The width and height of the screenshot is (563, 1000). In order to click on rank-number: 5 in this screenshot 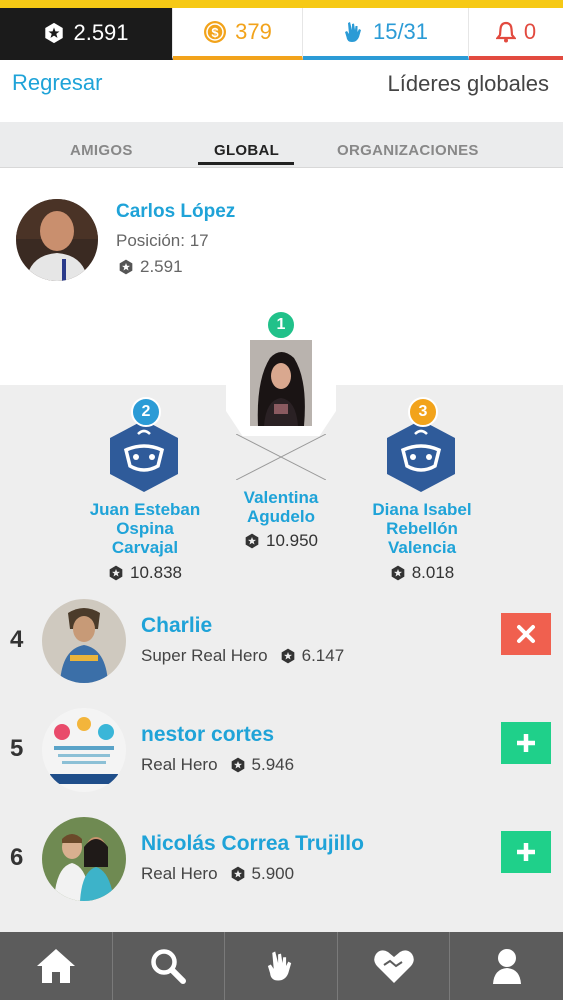, I will do `click(17, 748)`.